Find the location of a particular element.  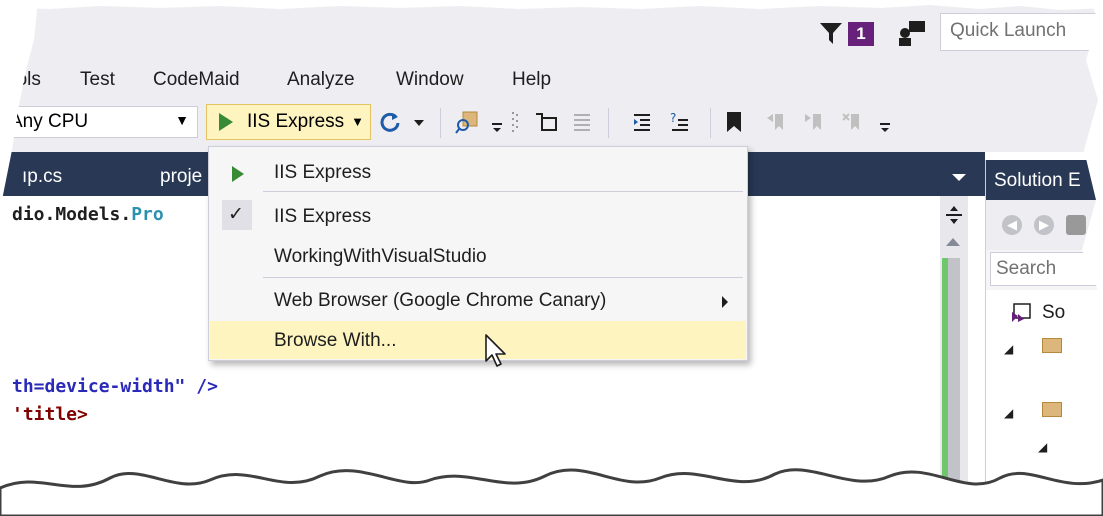

solution-icon is located at coordinates (1021, 312).